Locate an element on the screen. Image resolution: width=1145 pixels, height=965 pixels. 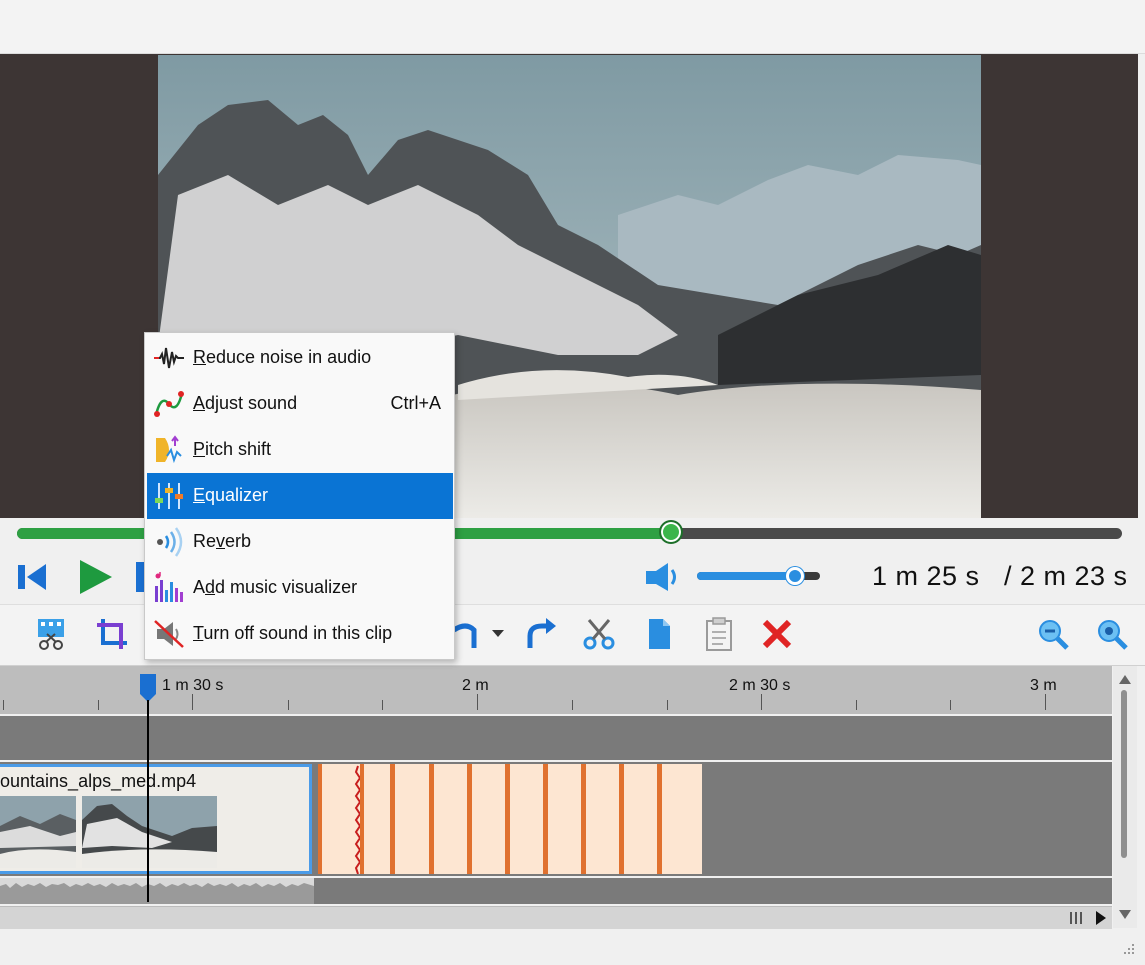
playhead-handle is located at coordinates (148, 688).